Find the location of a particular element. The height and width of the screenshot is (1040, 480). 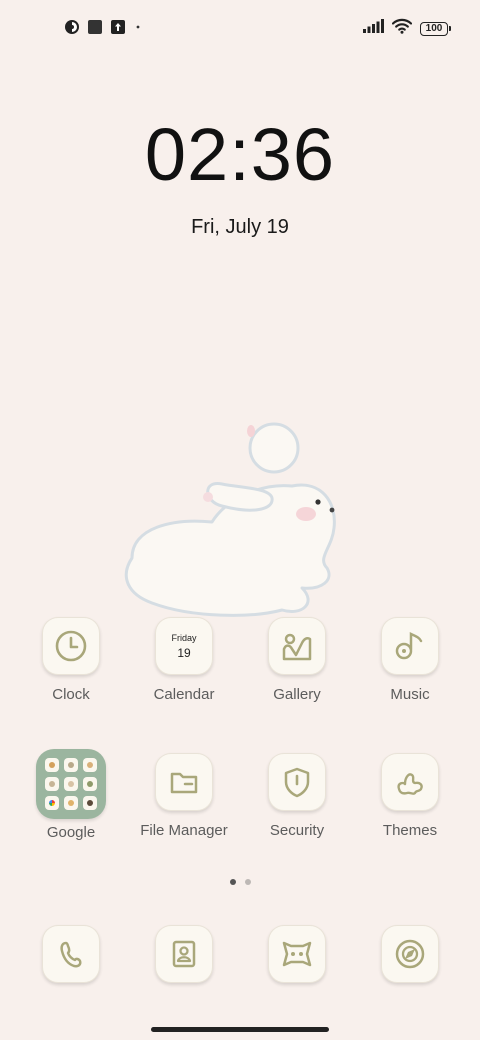

app-label: Google is located at coordinates (71, 832).